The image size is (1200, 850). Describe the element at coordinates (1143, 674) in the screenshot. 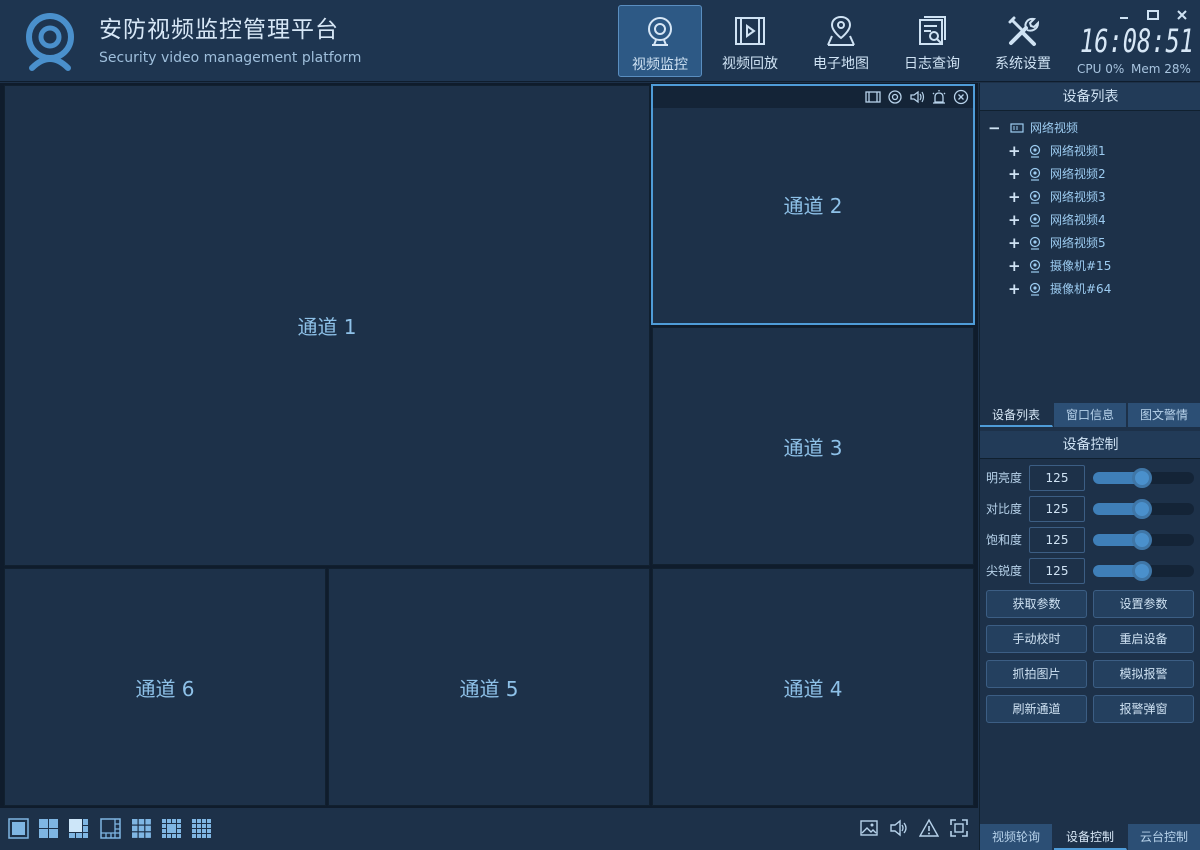

I see `action-button: 模拟报警` at that location.